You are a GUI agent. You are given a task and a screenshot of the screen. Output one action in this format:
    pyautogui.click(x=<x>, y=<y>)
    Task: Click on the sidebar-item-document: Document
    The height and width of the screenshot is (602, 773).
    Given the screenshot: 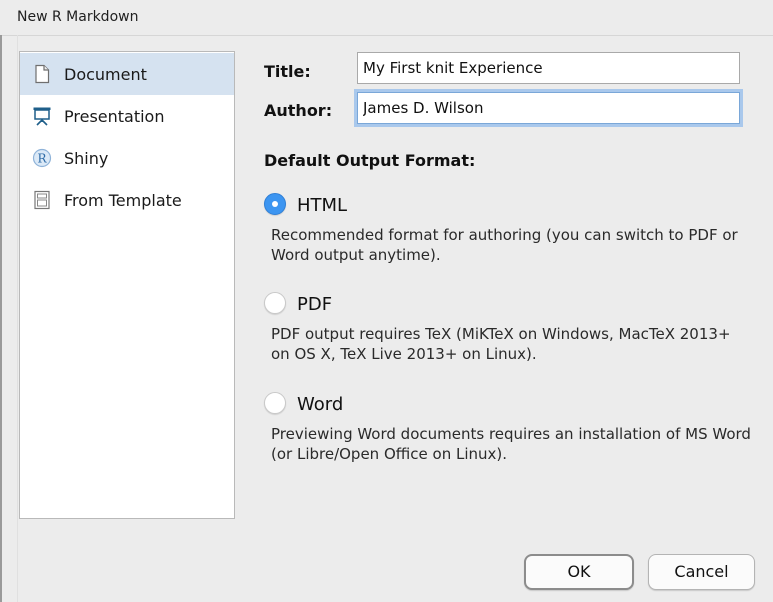 What is the action you would take?
    pyautogui.click(x=127, y=74)
    